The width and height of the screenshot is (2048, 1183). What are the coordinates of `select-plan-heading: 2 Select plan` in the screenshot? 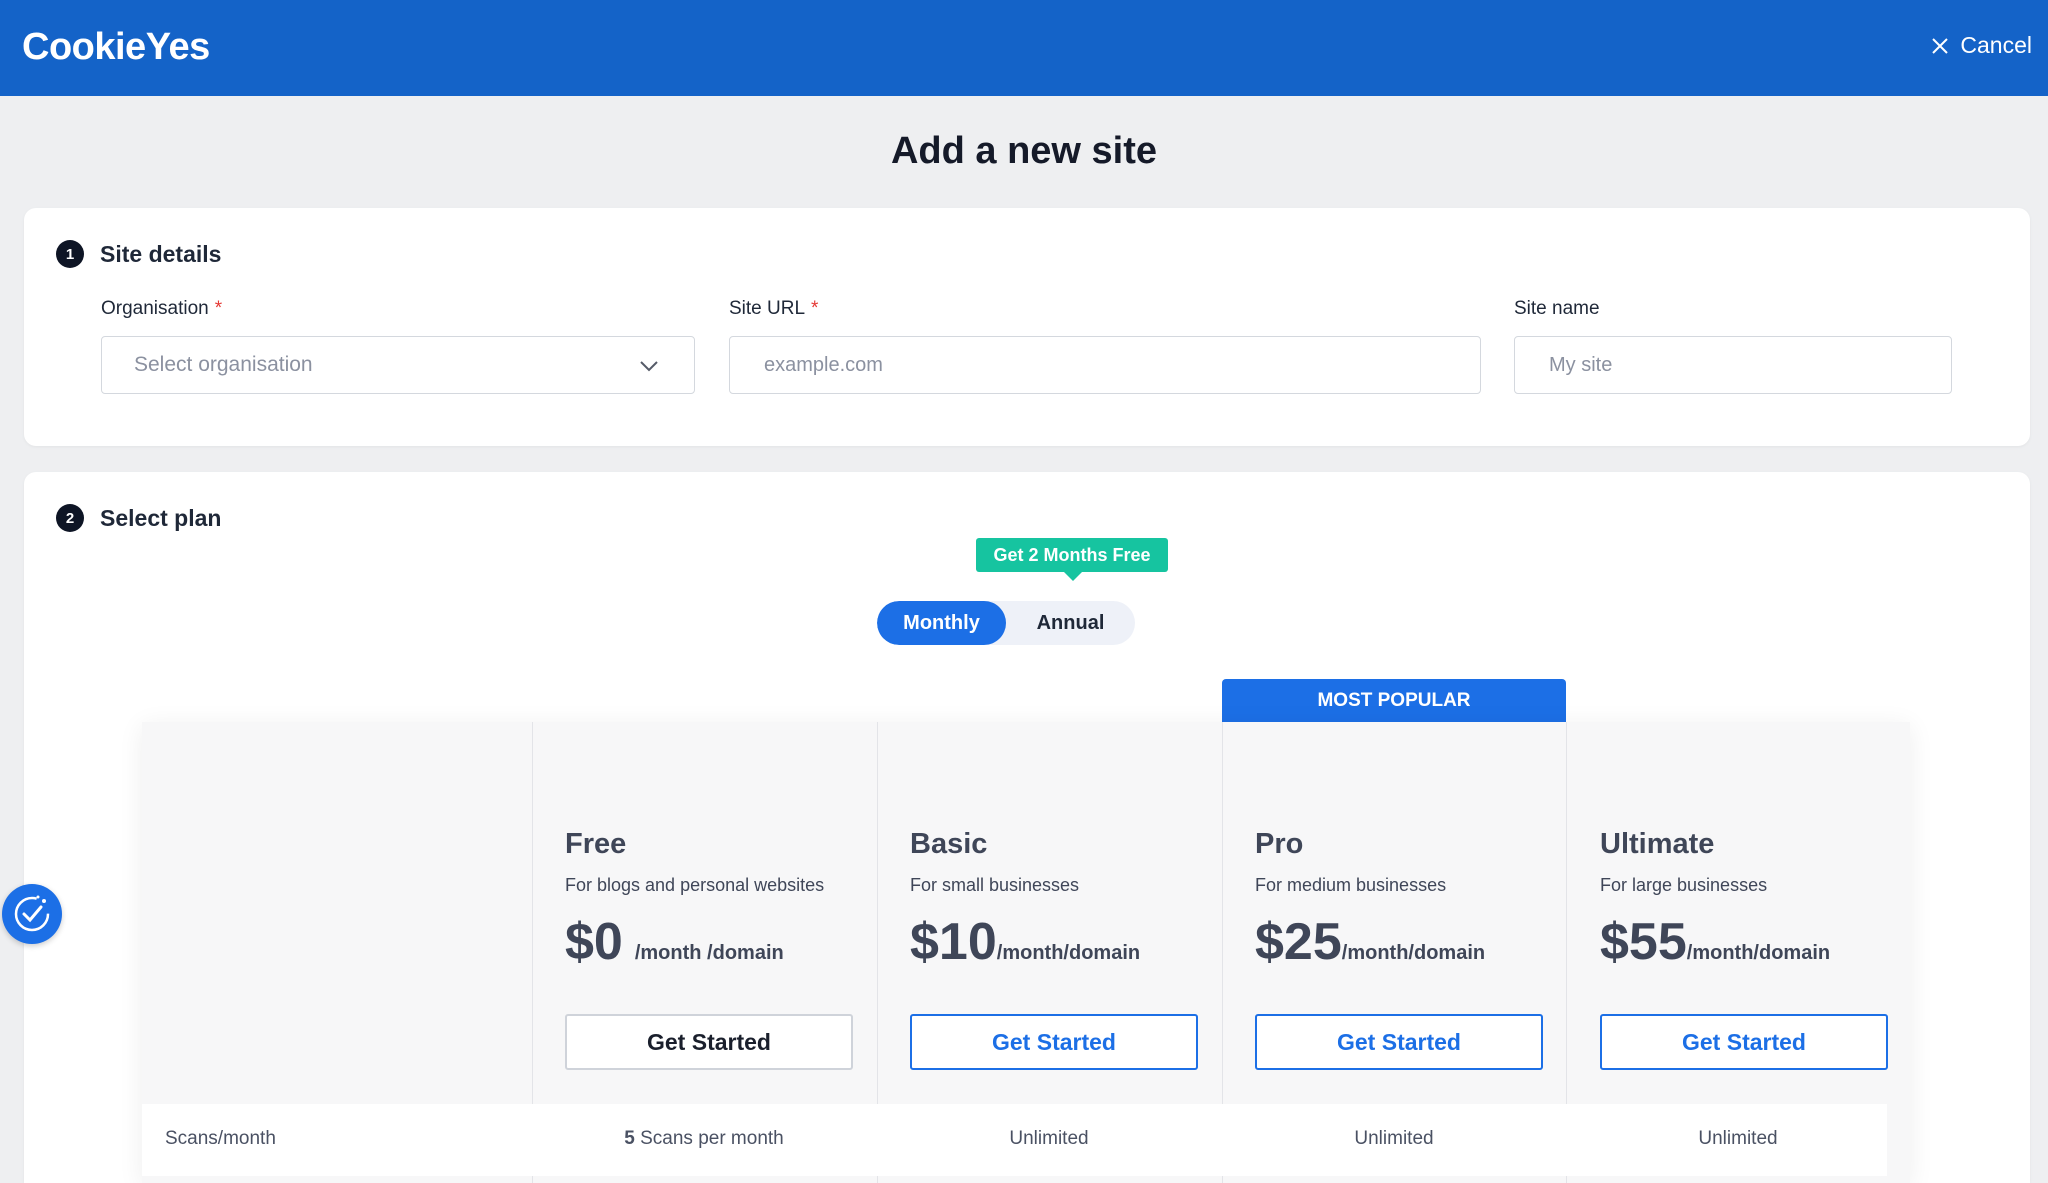 It's located at (138, 518).